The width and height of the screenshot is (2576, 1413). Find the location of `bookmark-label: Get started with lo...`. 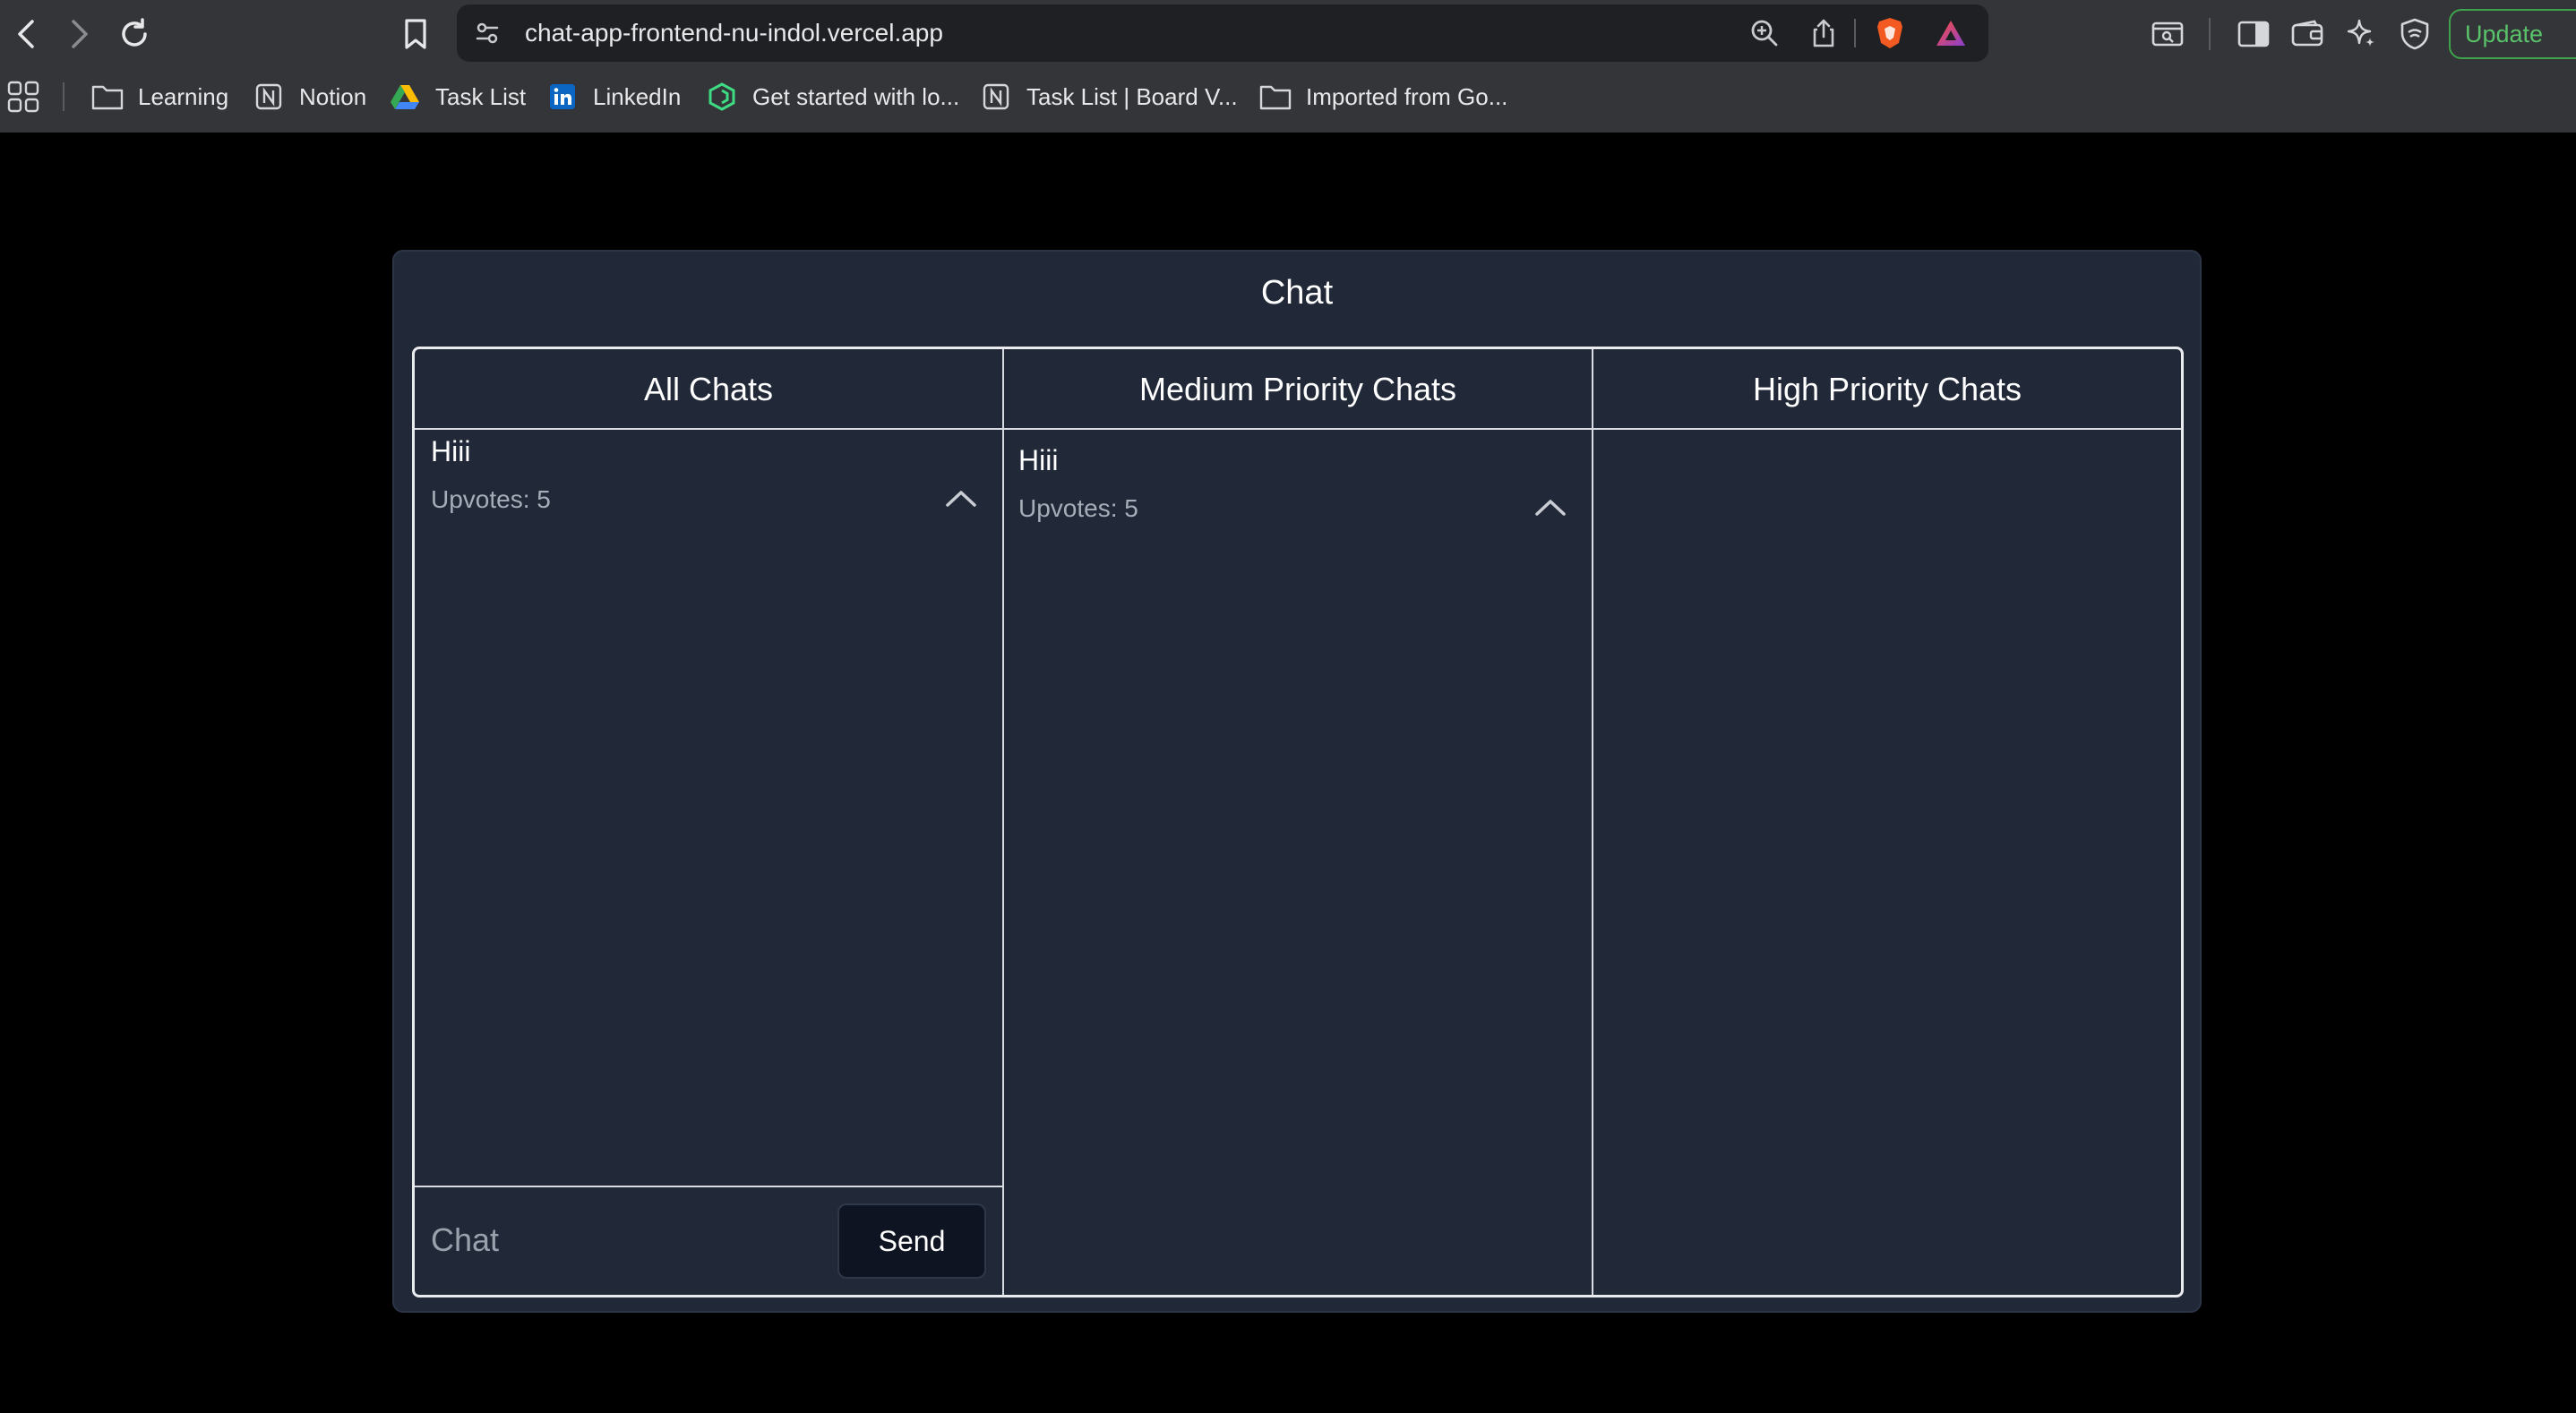

bookmark-label: Get started with lo... is located at coordinates (856, 96).